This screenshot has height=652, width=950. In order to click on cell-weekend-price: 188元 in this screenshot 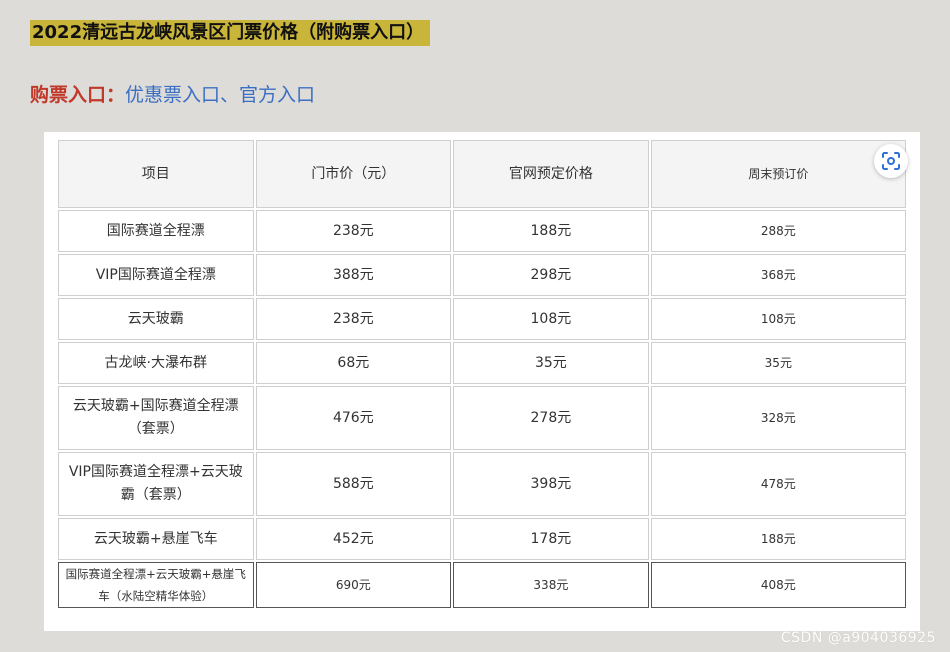, I will do `click(778, 539)`.